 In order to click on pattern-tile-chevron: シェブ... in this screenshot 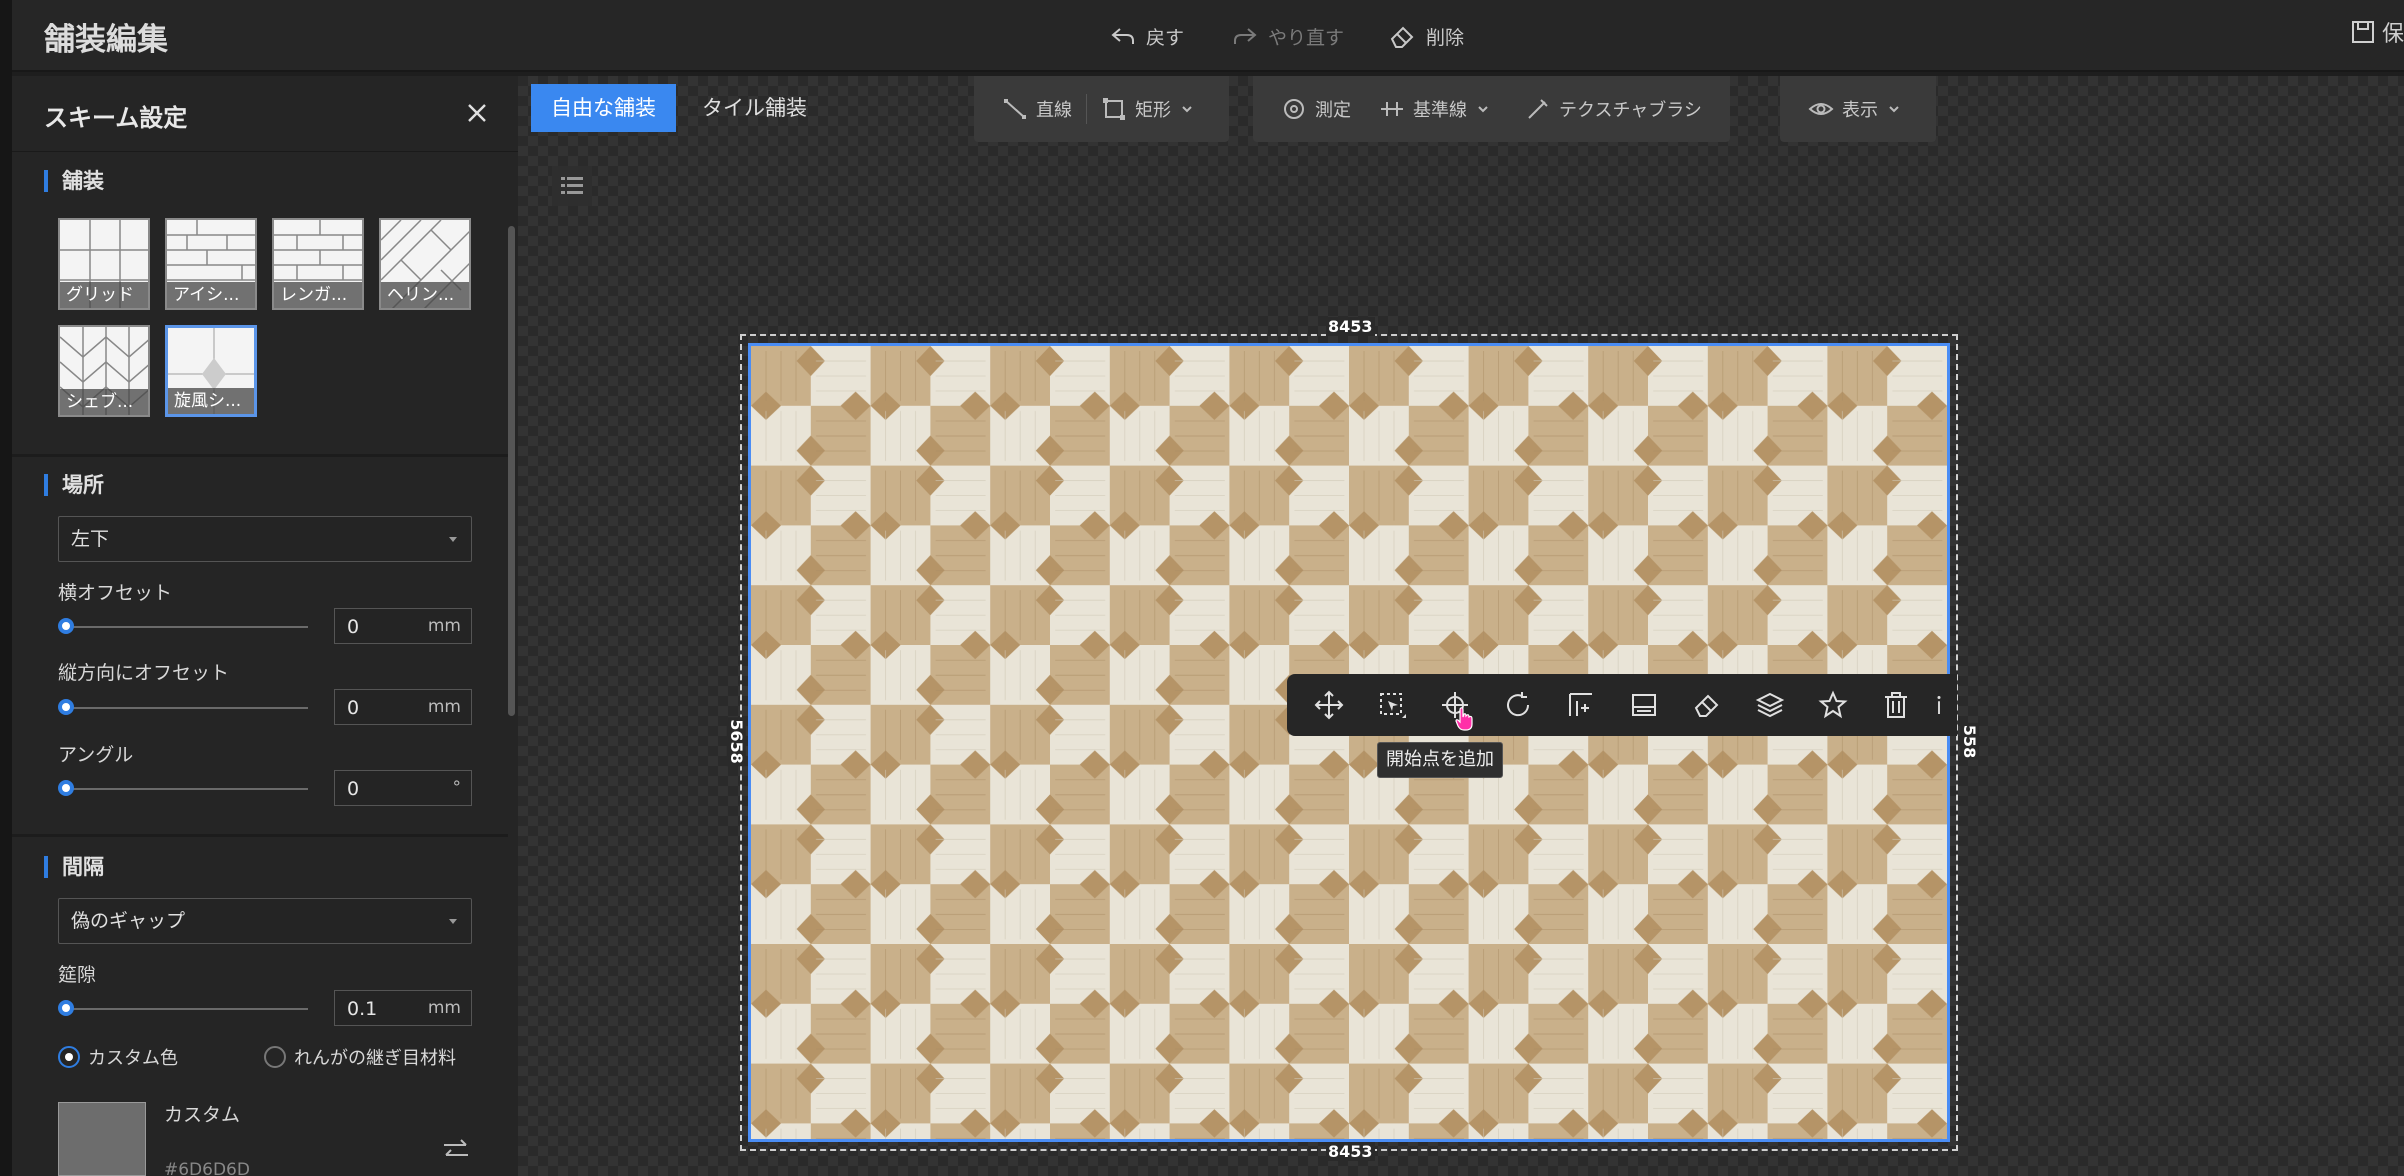, I will do `click(104, 371)`.